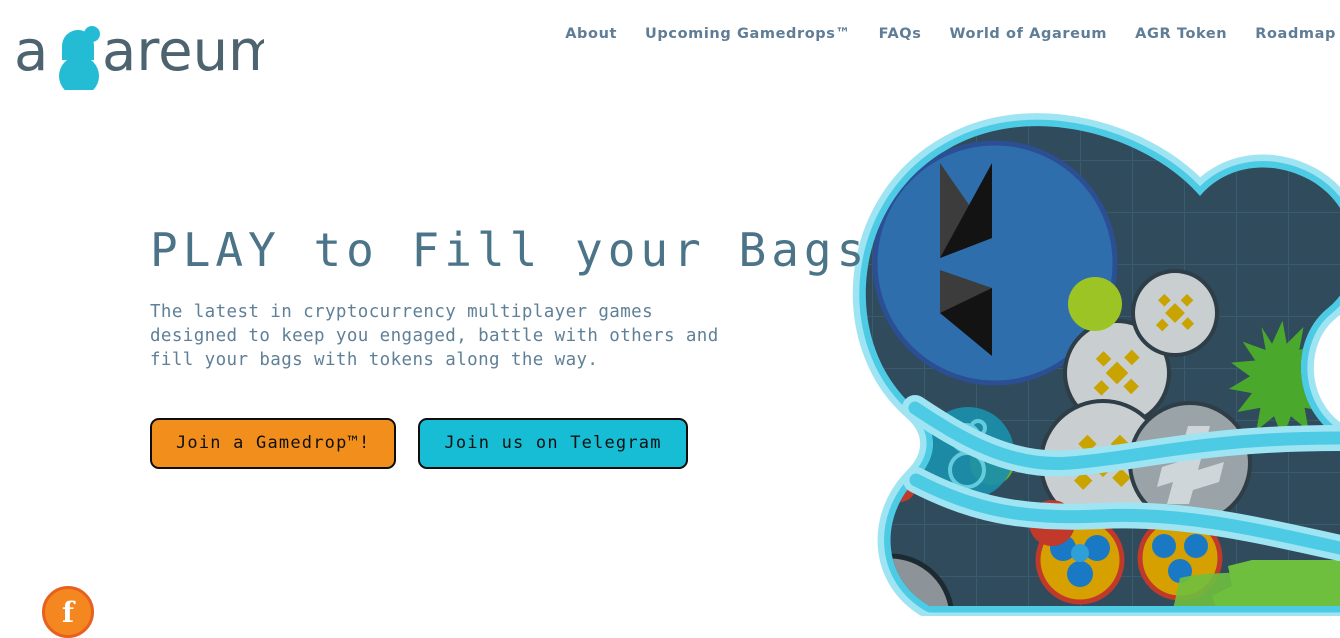 The height and width of the screenshot is (638, 1340). I want to click on nav-item-world-of-agareum: World of Agareum, so click(1028, 34).